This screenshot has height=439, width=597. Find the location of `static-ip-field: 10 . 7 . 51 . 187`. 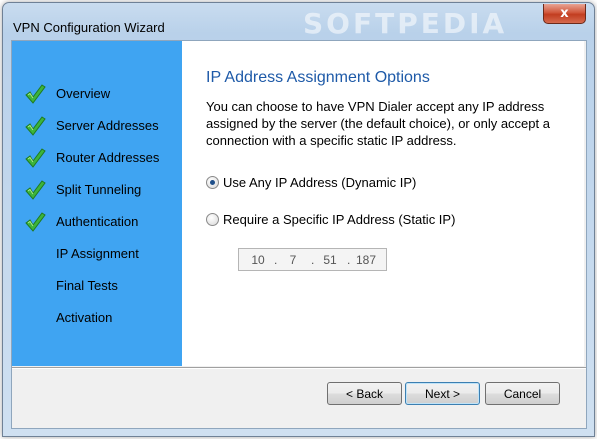

static-ip-field: 10 . 7 . 51 . 187 is located at coordinates (312, 259).